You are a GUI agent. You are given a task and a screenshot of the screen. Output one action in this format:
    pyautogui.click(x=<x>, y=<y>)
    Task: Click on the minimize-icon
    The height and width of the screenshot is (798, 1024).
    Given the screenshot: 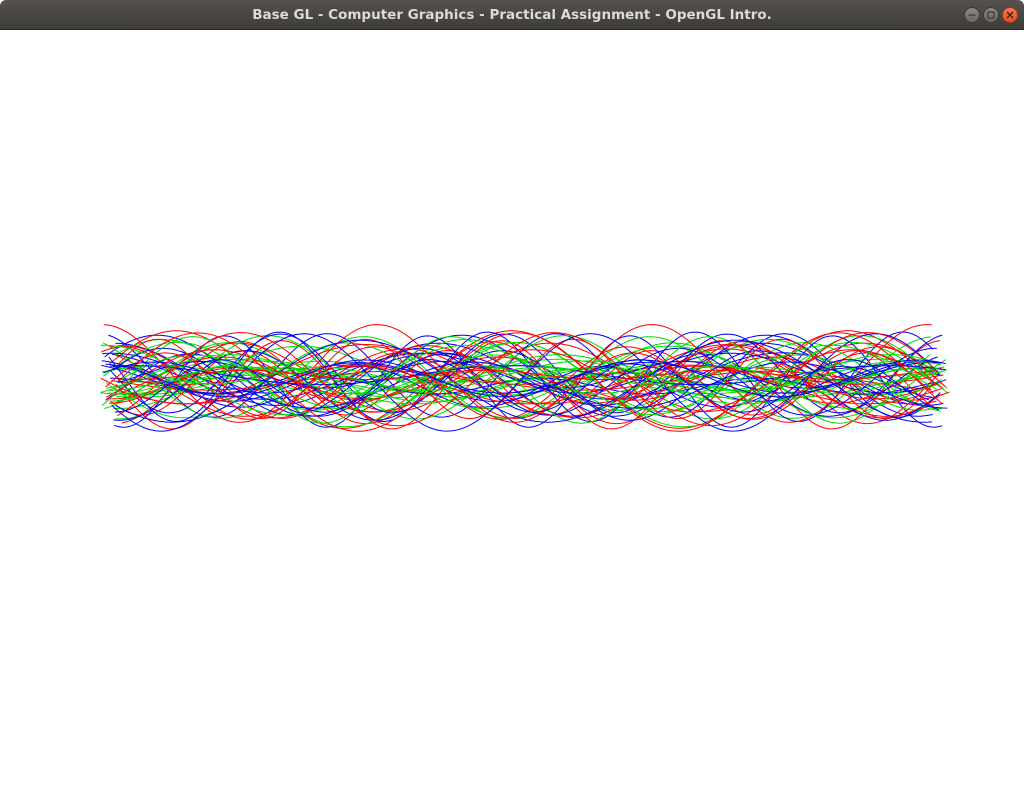 What is the action you would take?
    pyautogui.click(x=972, y=15)
    